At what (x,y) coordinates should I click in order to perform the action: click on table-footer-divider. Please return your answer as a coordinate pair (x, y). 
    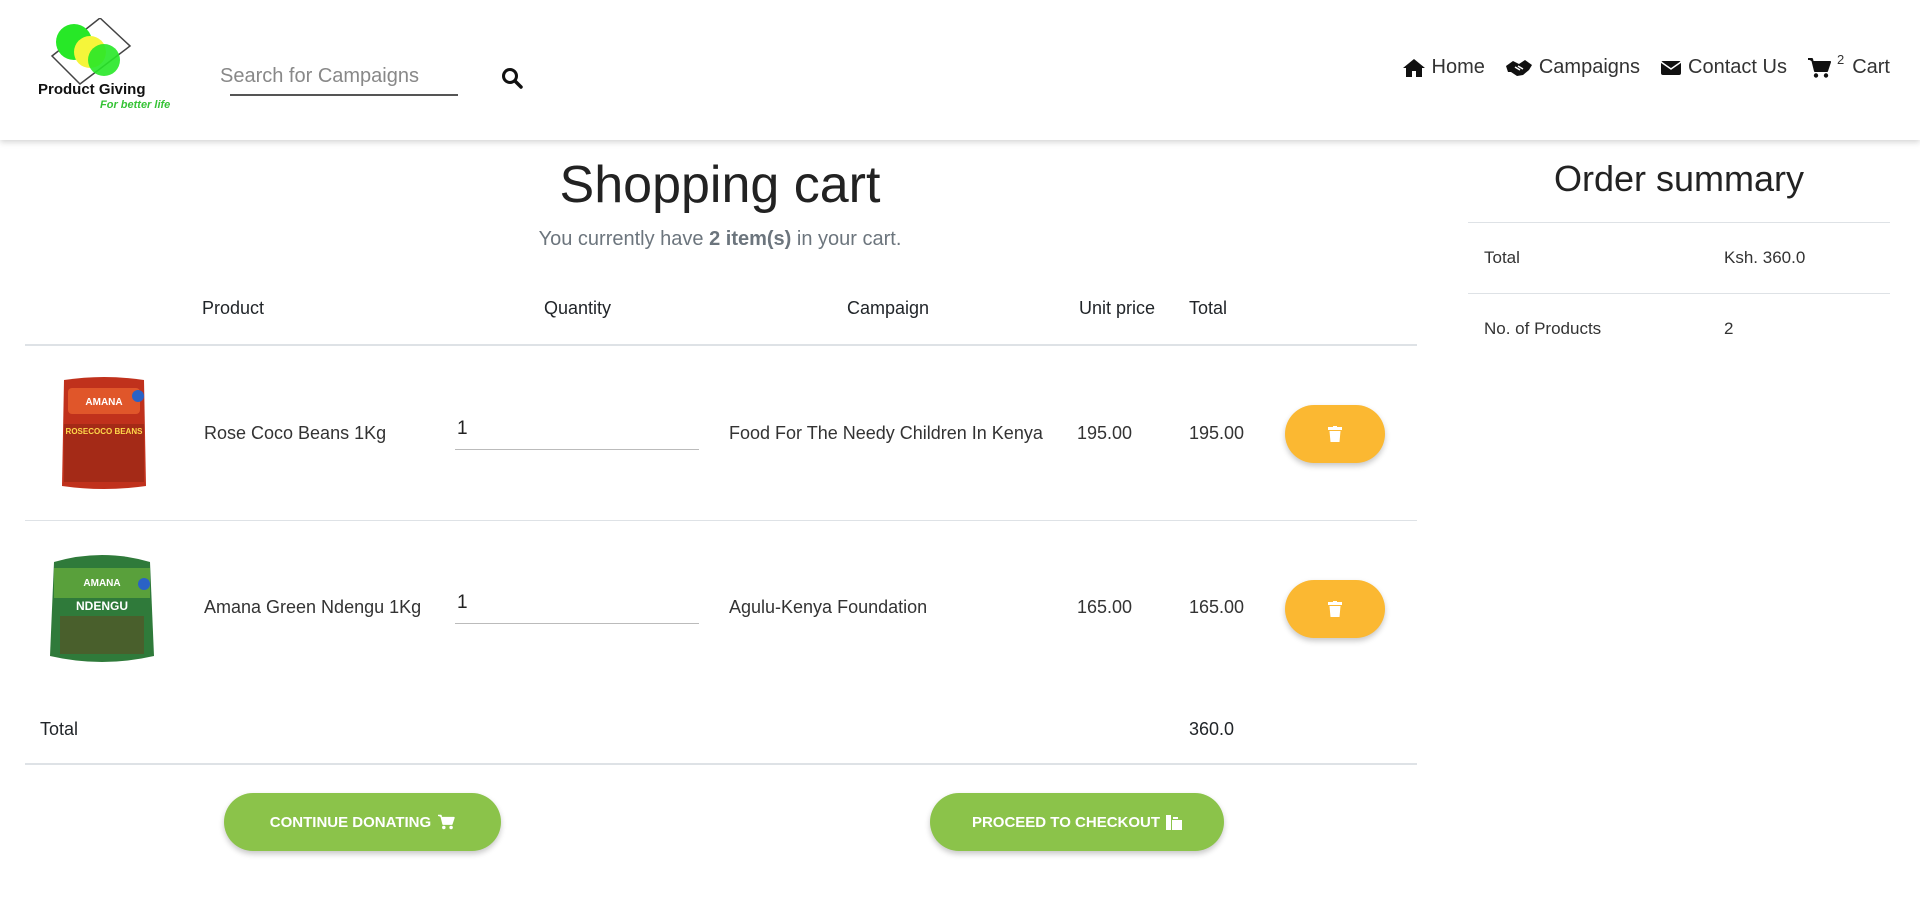
    Looking at the image, I should click on (721, 764).